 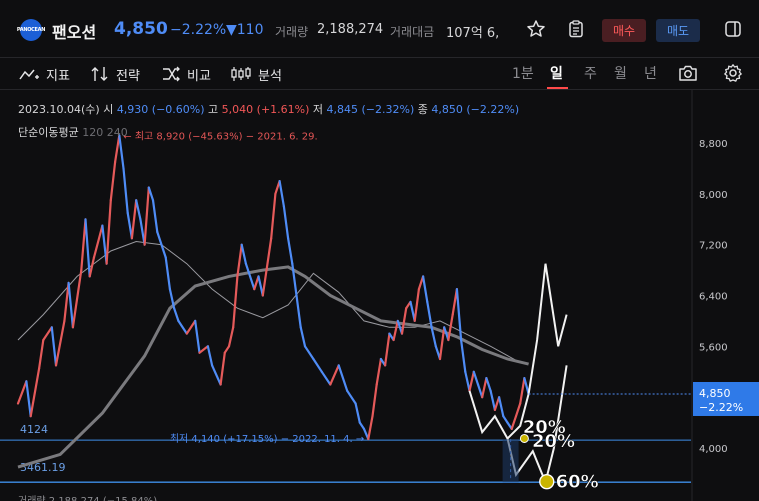 I want to click on star-icon, so click(x=536, y=29).